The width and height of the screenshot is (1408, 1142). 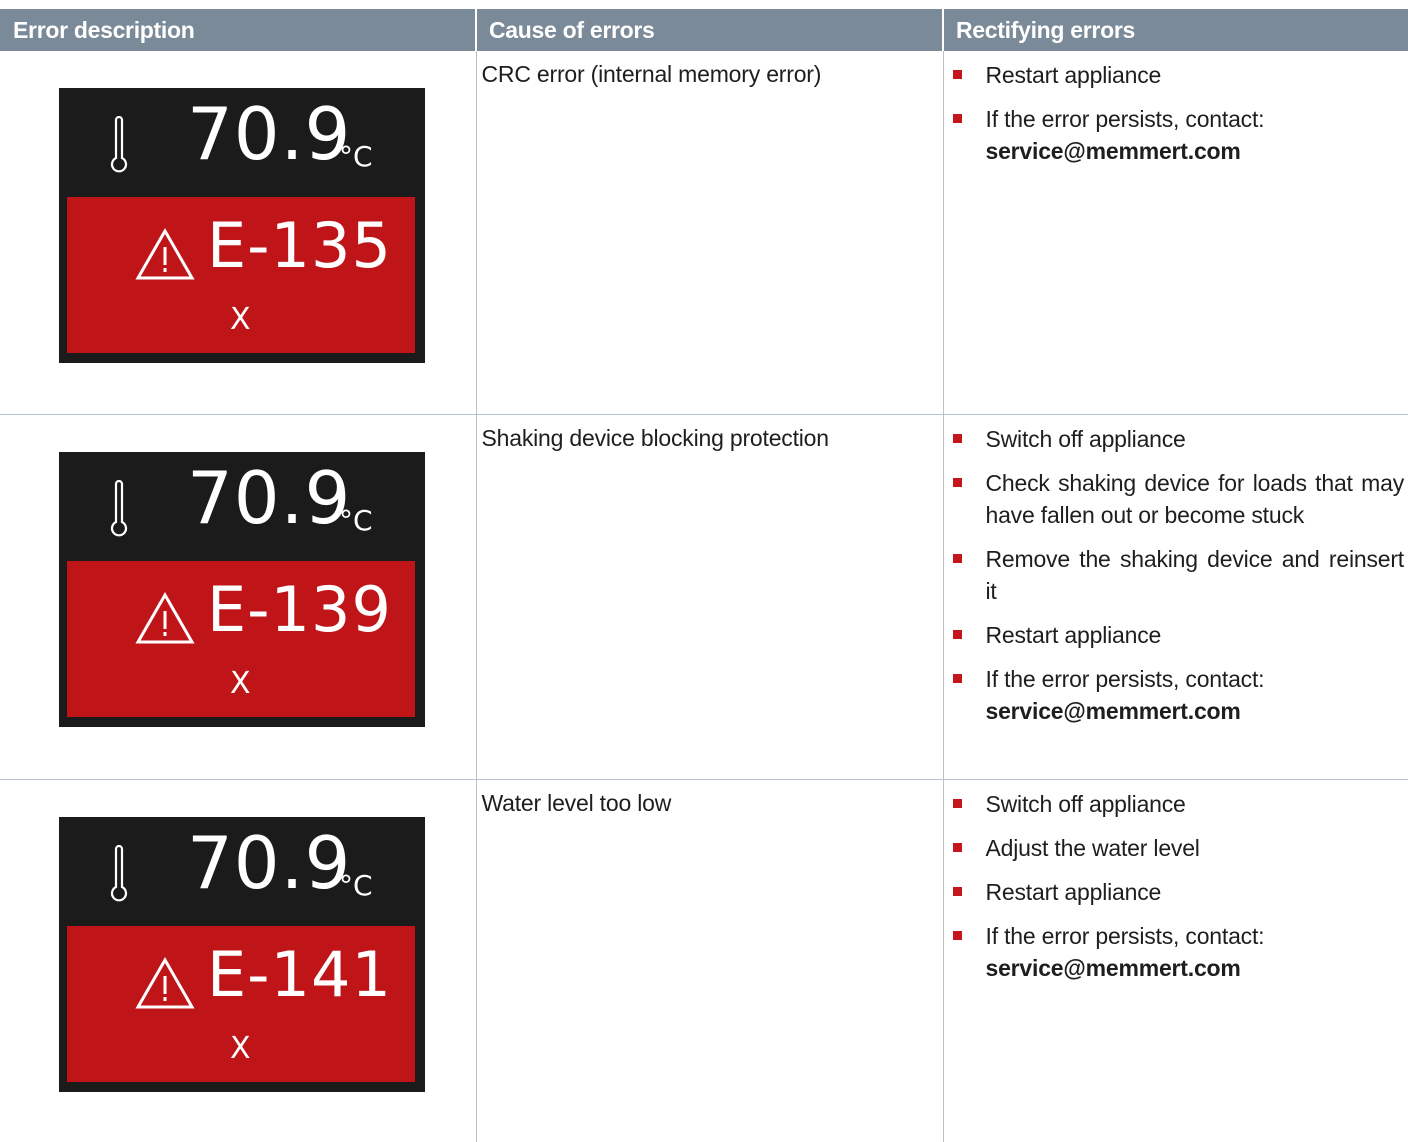 What do you see at coordinates (299, 975) in the screenshot?
I see `error-code: E-141` at bounding box center [299, 975].